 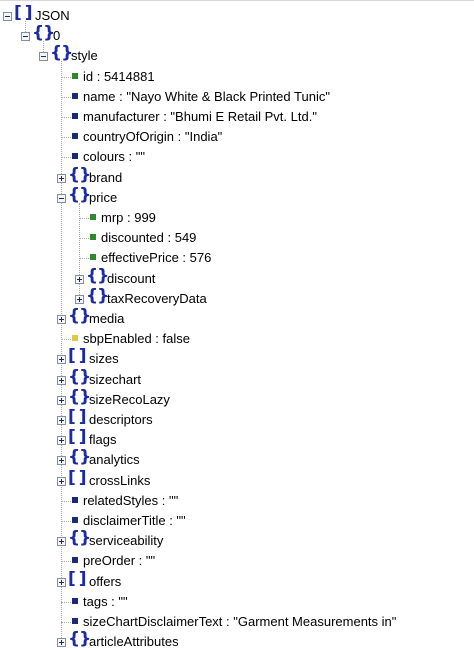 I want to click on tree-node-row: [] crossLinks, so click(x=237, y=479).